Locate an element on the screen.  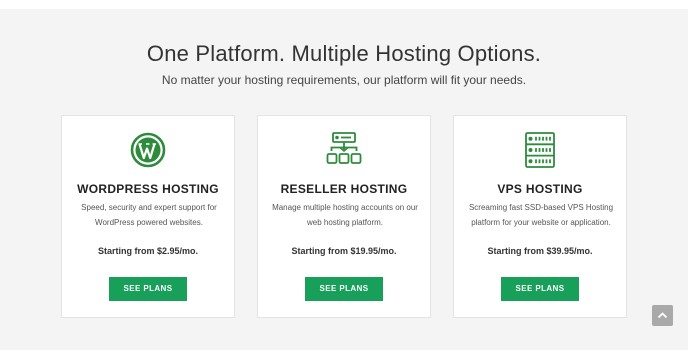
plan-title: RESELLER HOSTING is located at coordinates (344, 189).